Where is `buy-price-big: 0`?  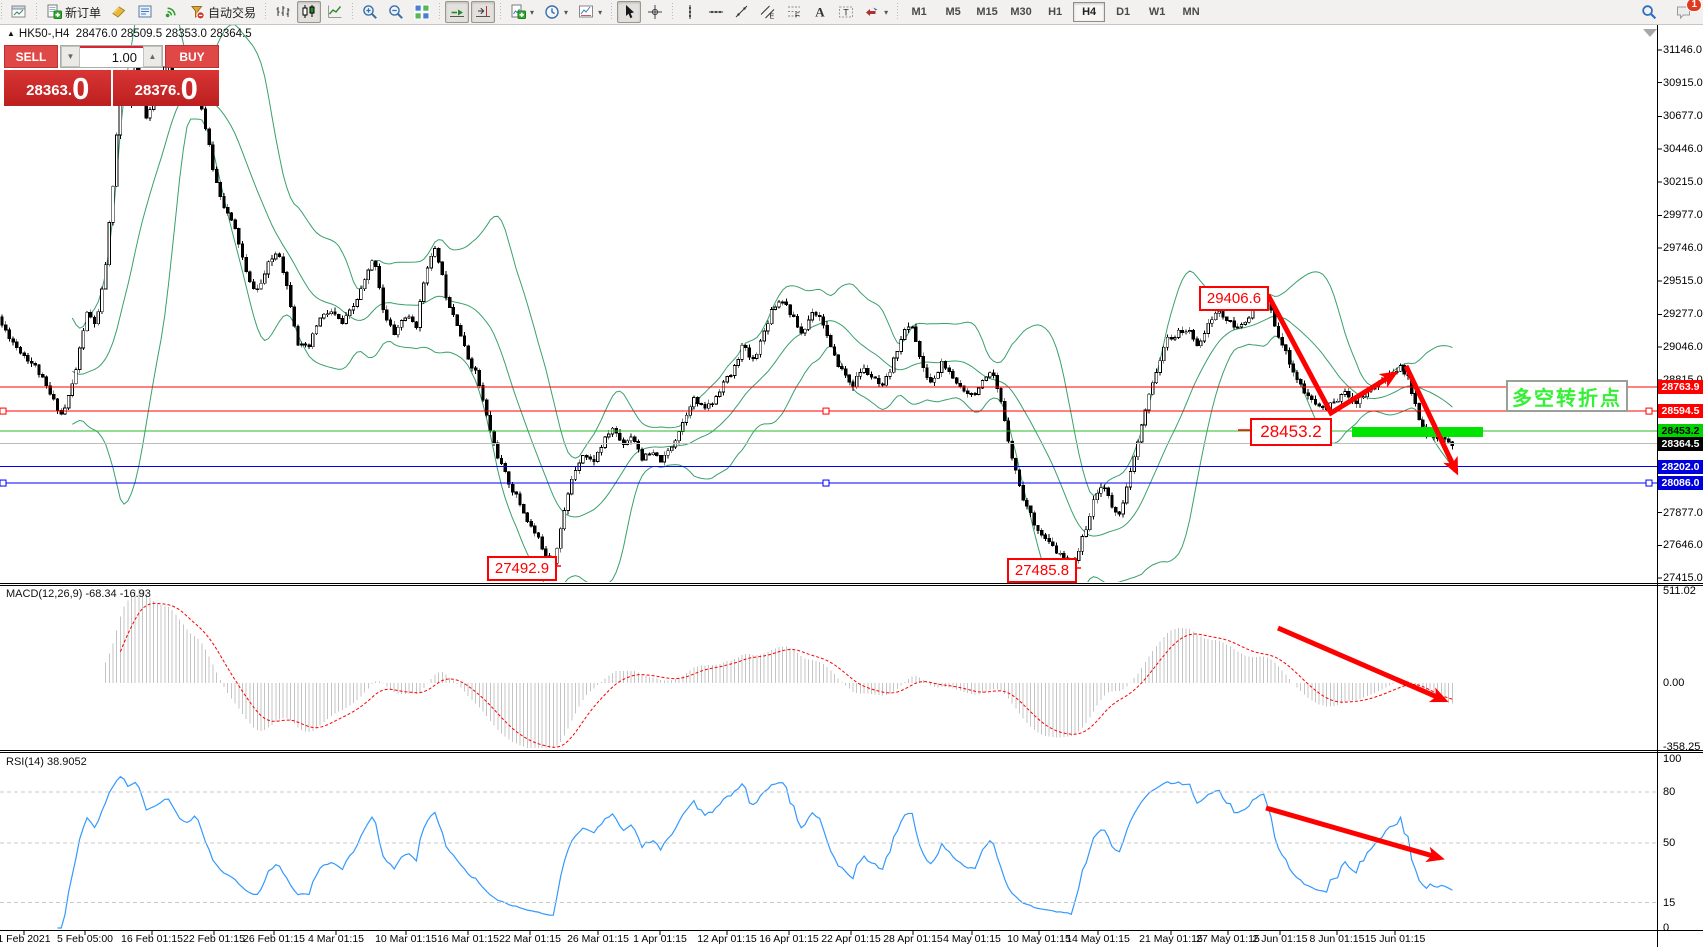
buy-price-big: 0 is located at coordinates (189, 88).